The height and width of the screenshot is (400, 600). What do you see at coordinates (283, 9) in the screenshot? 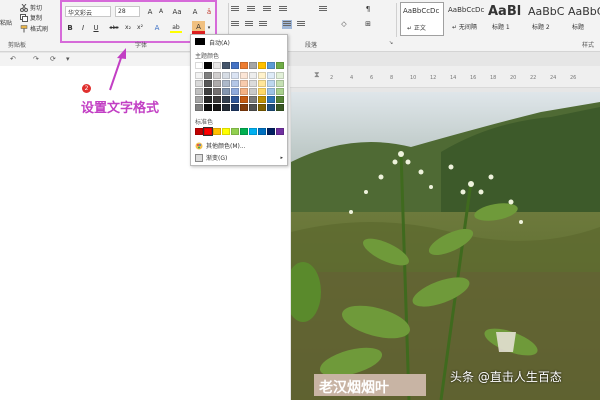
I see `decrease-indent-button` at bounding box center [283, 9].